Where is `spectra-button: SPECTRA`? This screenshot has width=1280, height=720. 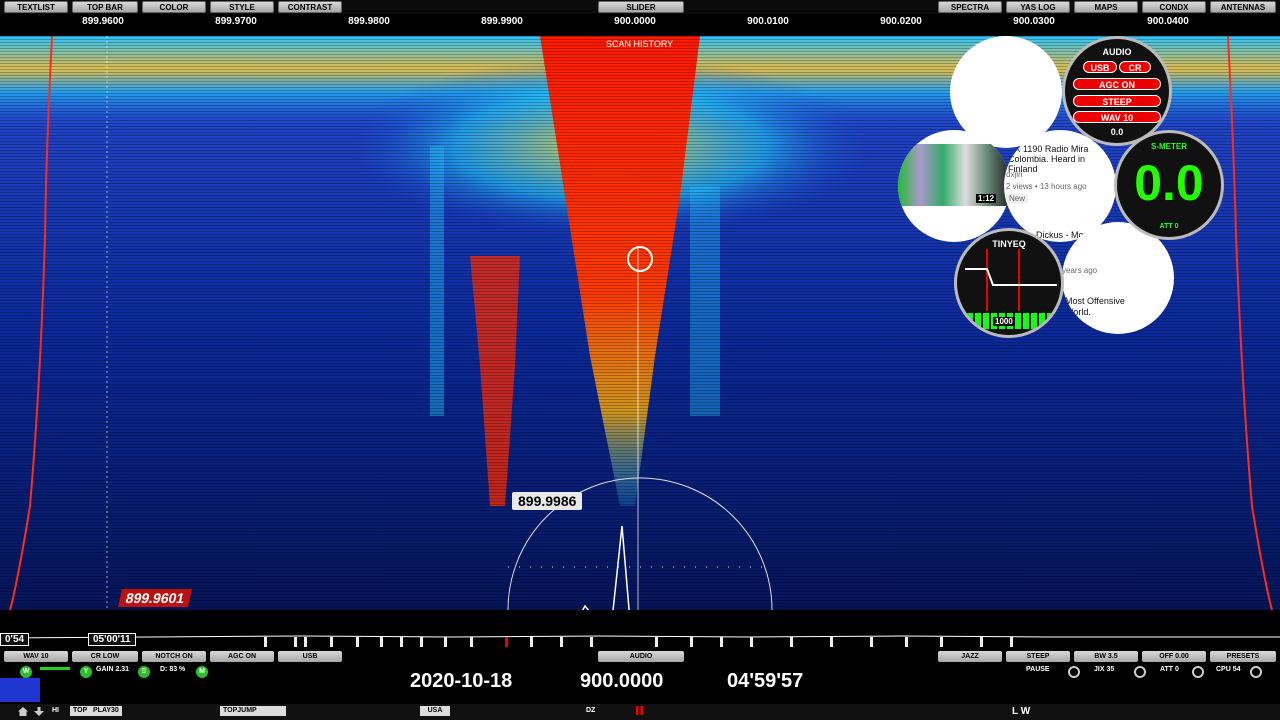
spectra-button: SPECTRA is located at coordinates (970, 7).